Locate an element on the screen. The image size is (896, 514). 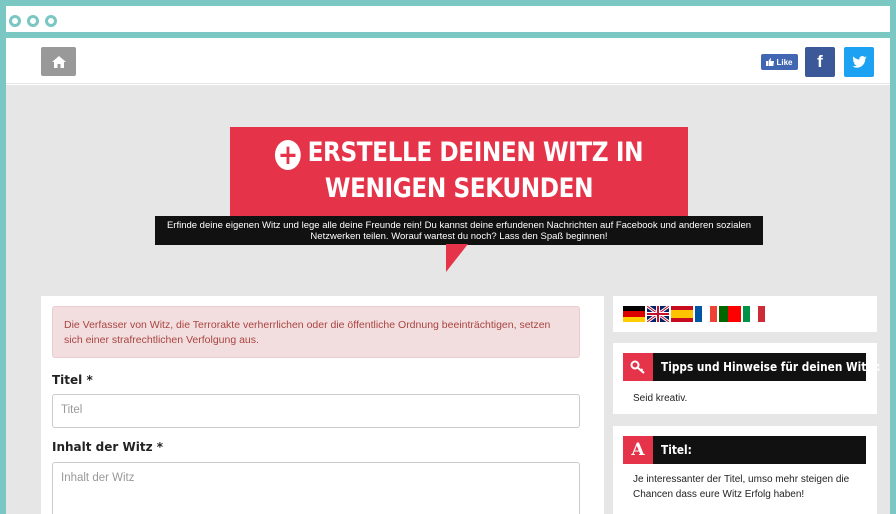
key-icon is located at coordinates (637, 367).